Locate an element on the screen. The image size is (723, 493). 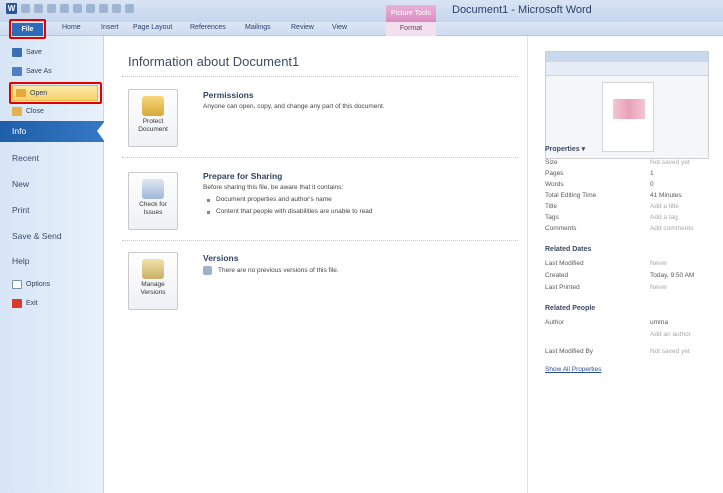
exit-icon is located at coordinates (17, 303).